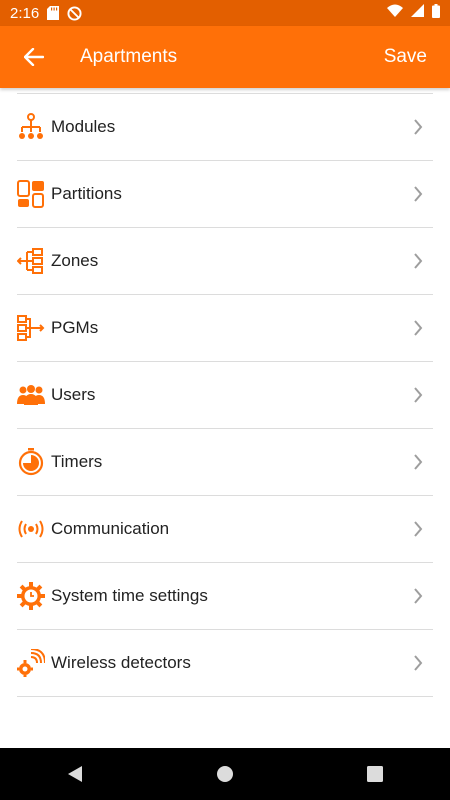 The image size is (450, 800). Describe the element at coordinates (225, 261) in the screenshot. I see `menu-item-zones: Zones` at that location.